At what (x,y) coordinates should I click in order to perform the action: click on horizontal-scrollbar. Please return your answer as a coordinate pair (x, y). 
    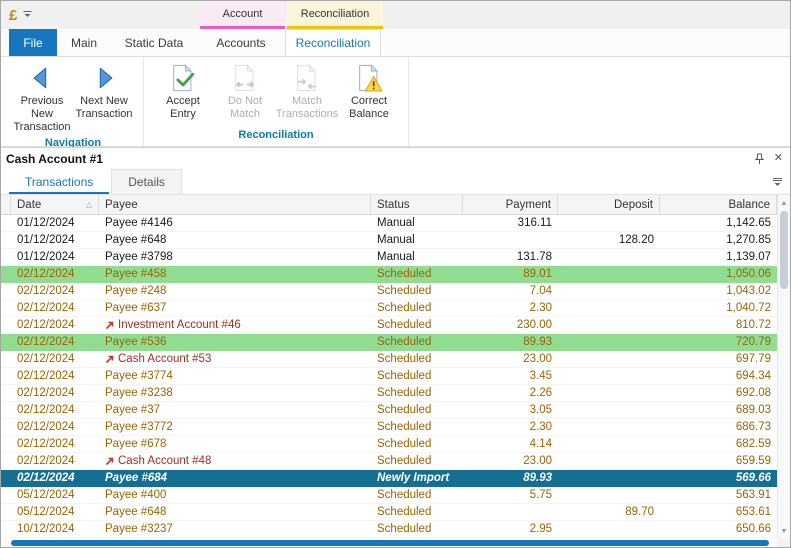
    Looking at the image, I should click on (389, 543).